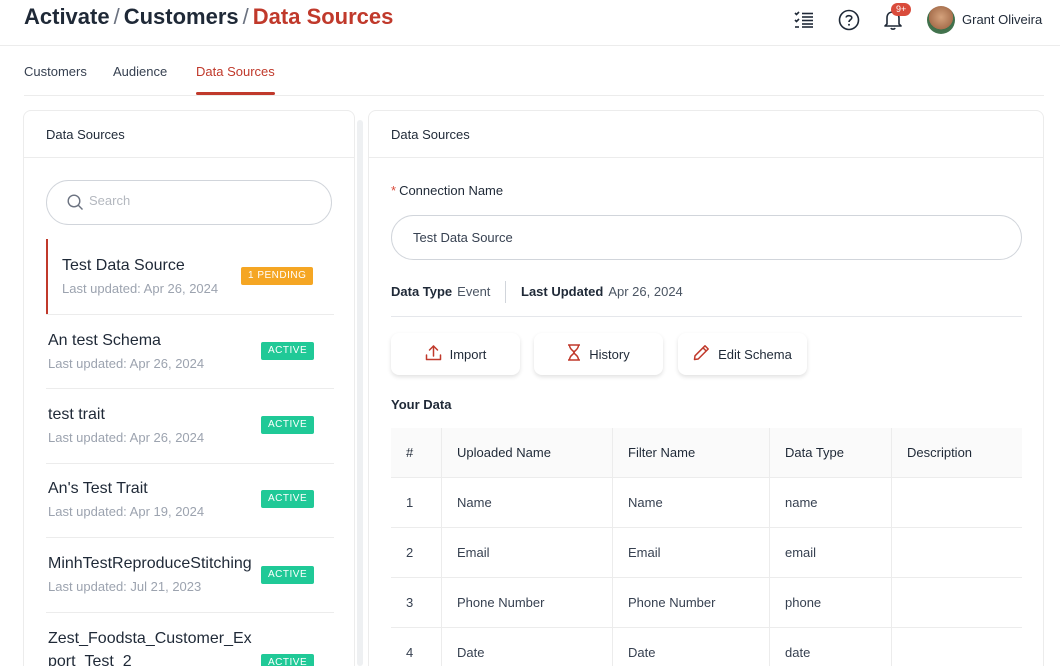 This screenshot has width=1060, height=666. What do you see at coordinates (831, 553) in the screenshot?
I see `data-type-cell: email` at bounding box center [831, 553].